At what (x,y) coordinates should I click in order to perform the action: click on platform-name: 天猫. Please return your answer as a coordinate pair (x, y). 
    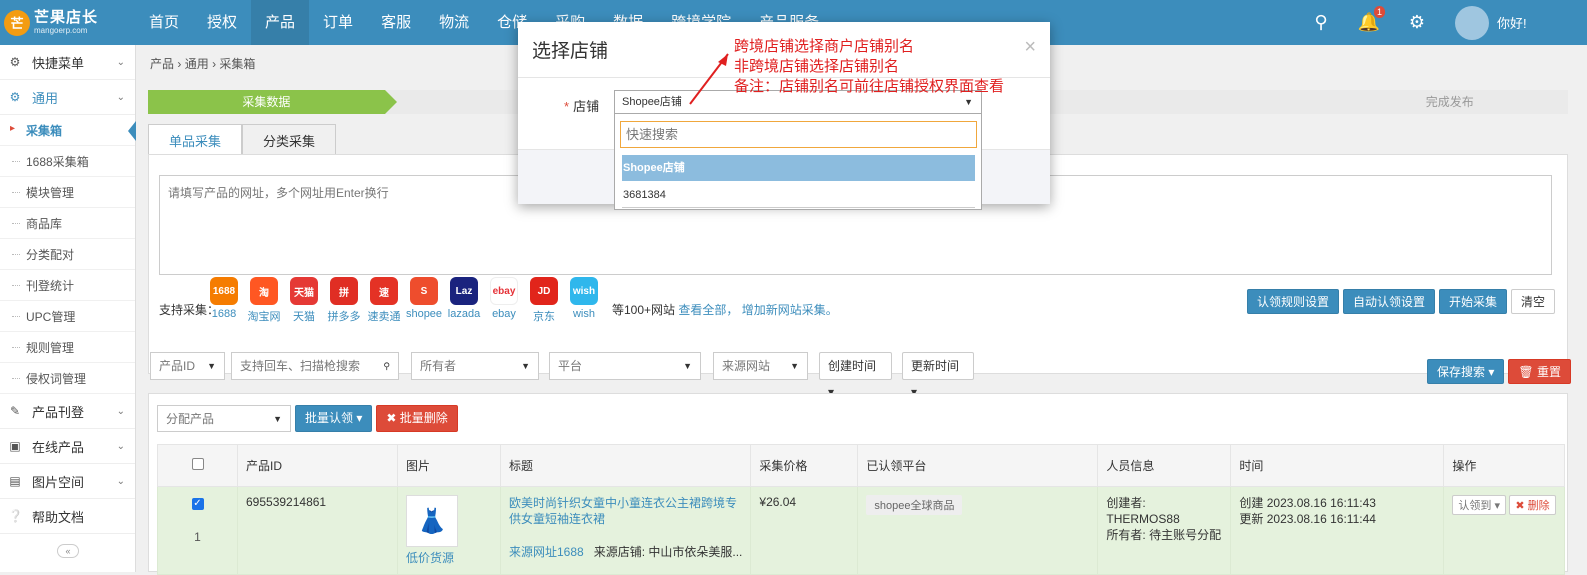
    Looking at the image, I should click on (304, 317).